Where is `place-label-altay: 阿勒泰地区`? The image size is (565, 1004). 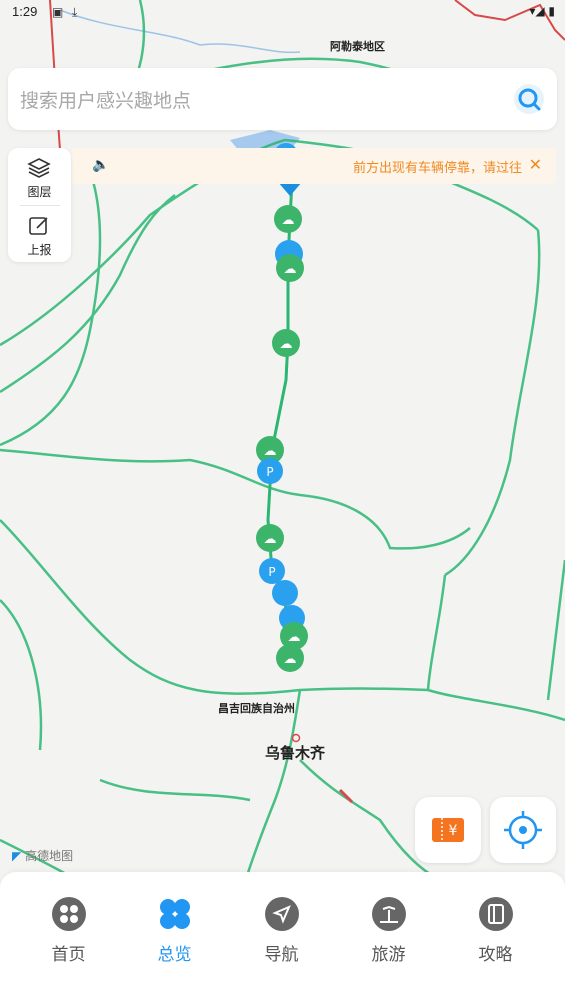
place-label-altay: 阿勒泰地区 is located at coordinates (357, 46).